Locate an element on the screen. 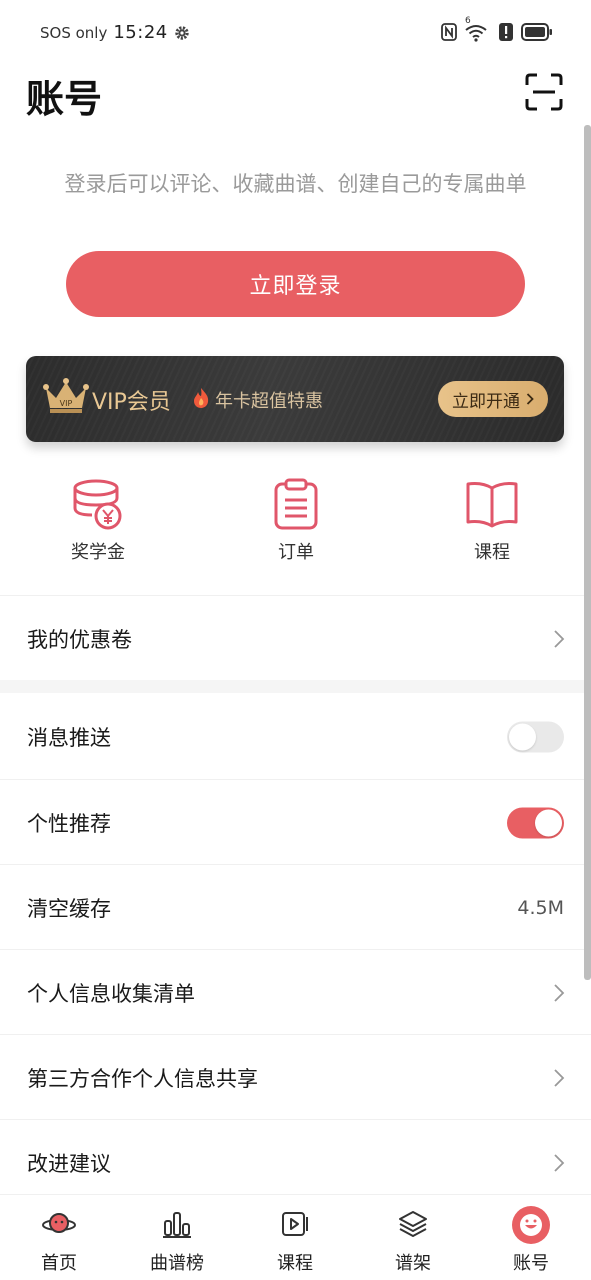 Image resolution: width=591 pixels, height=1280 pixels. push-label: 消息推送 is located at coordinates (69, 737).